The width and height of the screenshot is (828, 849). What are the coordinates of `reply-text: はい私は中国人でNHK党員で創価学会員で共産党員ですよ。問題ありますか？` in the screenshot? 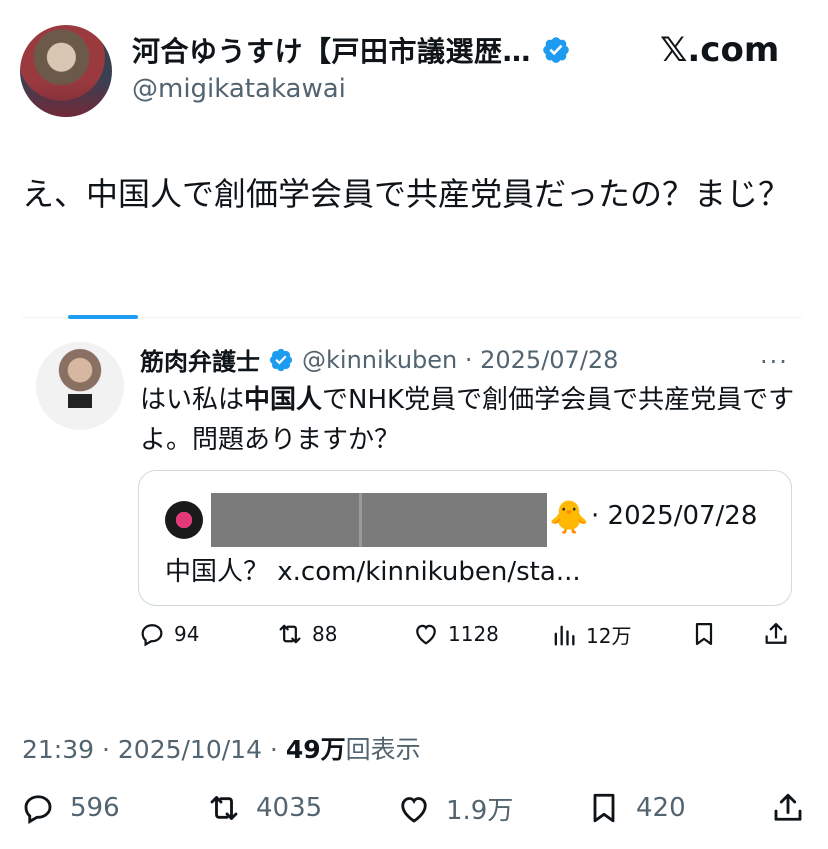 It's located at (470, 420).